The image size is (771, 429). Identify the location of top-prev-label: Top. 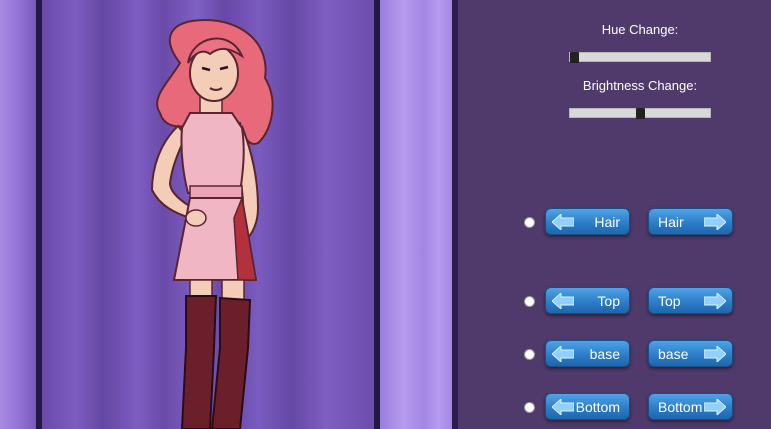
(608, 301).